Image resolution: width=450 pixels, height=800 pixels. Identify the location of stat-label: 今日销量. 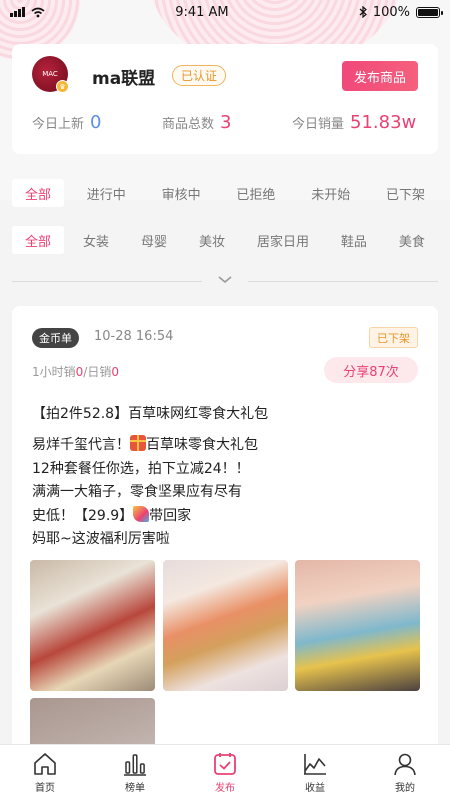
(318, 124).